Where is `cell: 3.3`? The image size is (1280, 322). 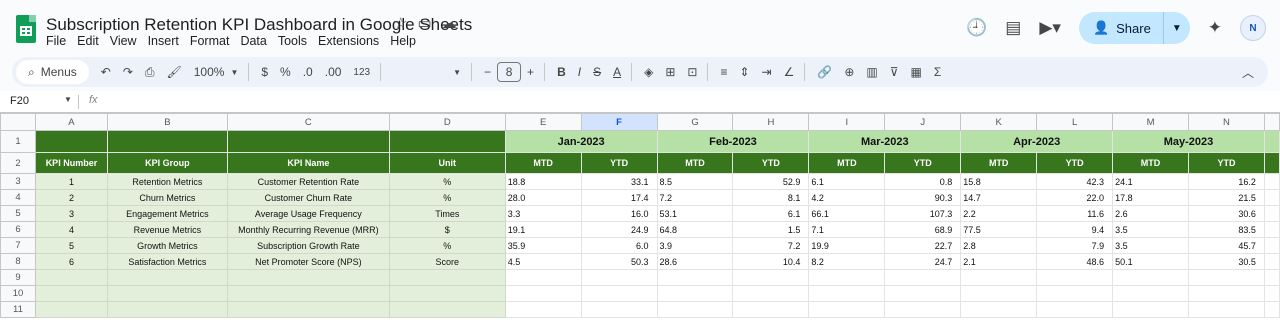
cell: 3.3 is located at coordinates (543, 213).